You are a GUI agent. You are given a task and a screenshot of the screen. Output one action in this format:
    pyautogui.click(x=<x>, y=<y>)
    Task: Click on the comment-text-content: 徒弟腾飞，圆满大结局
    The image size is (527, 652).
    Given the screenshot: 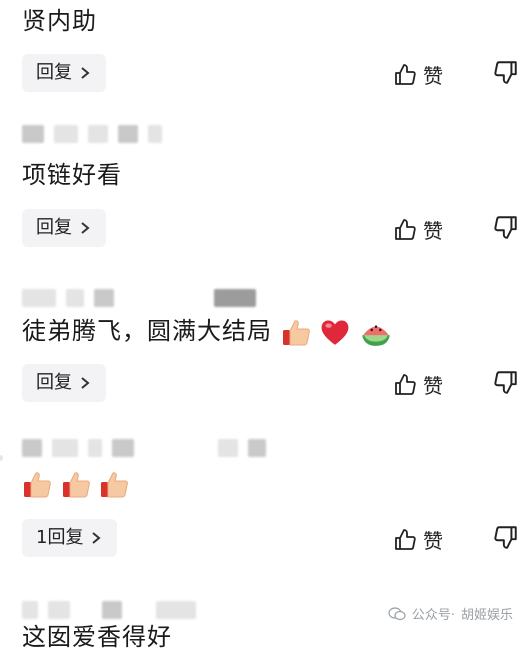 What is the action you would take?
    pyautogui.click(x=147, y=331)
    